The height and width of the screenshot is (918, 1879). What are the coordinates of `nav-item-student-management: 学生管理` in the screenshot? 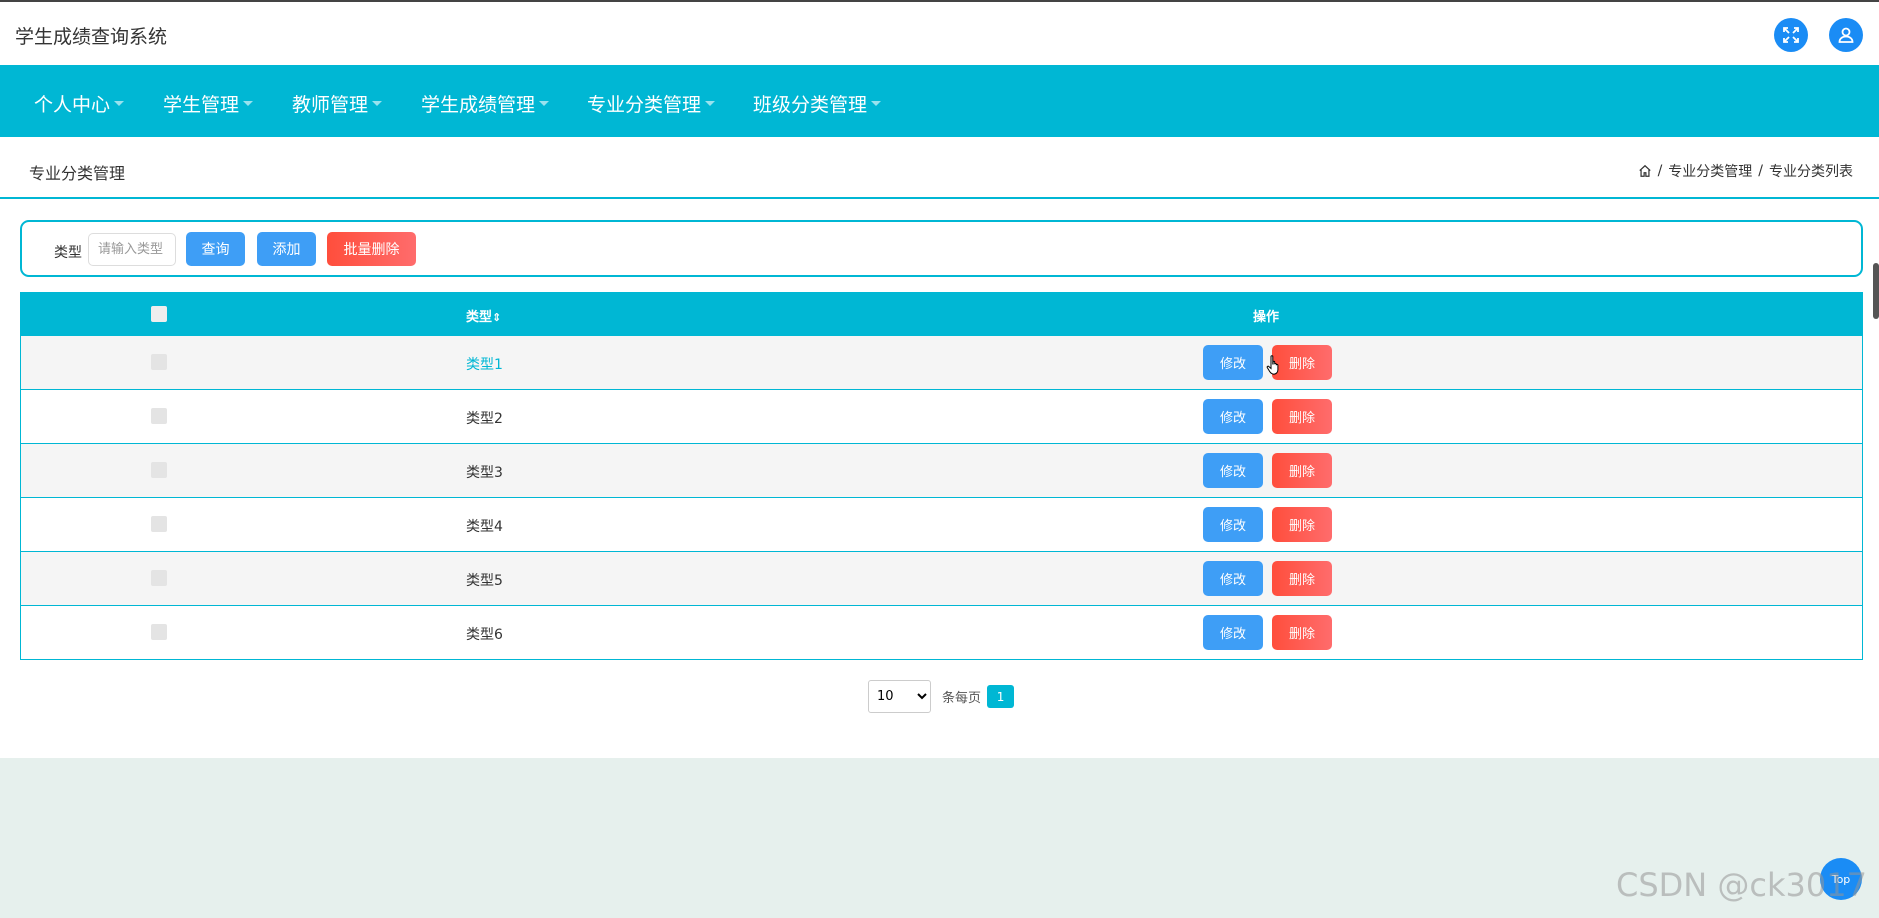 It's located at (208, 103).